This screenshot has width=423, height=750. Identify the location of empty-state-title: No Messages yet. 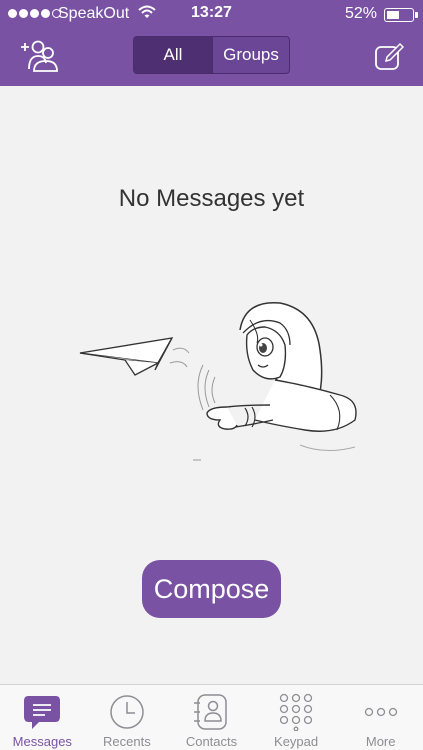
(211, 198).